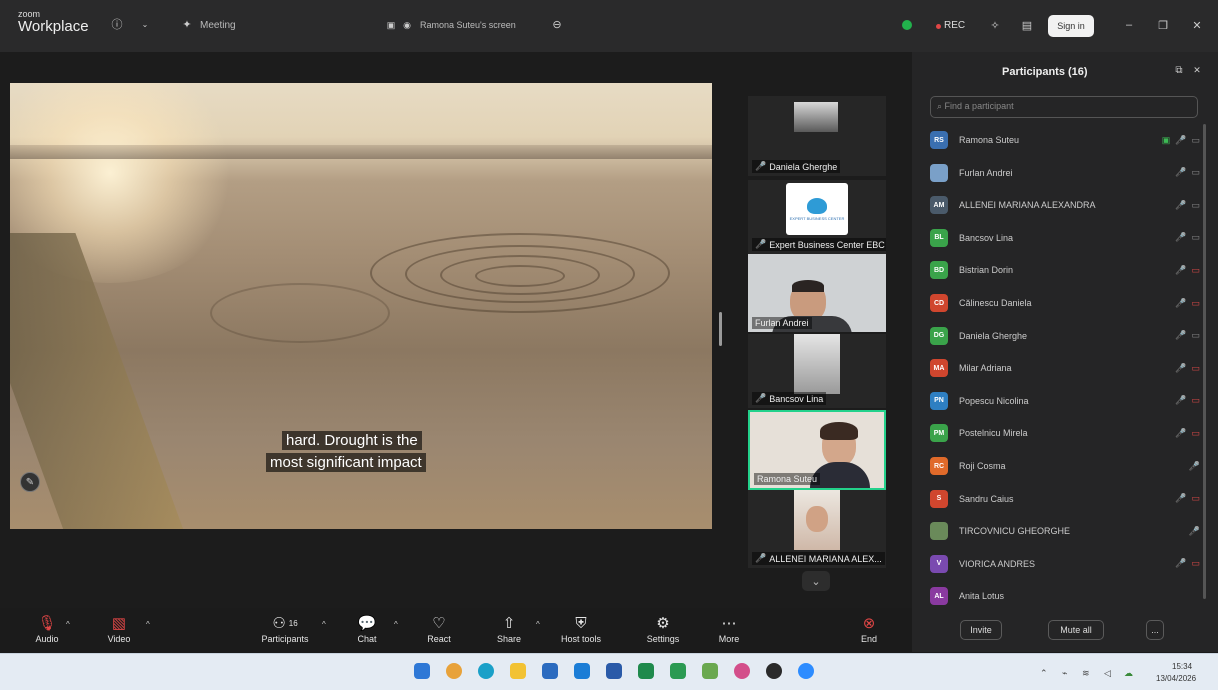 The width and height of the screenshot is (1218, 690). Describe the element at coordinates (1107, 673) in the screenshot. I see `volume-icon: ◁` at that location.